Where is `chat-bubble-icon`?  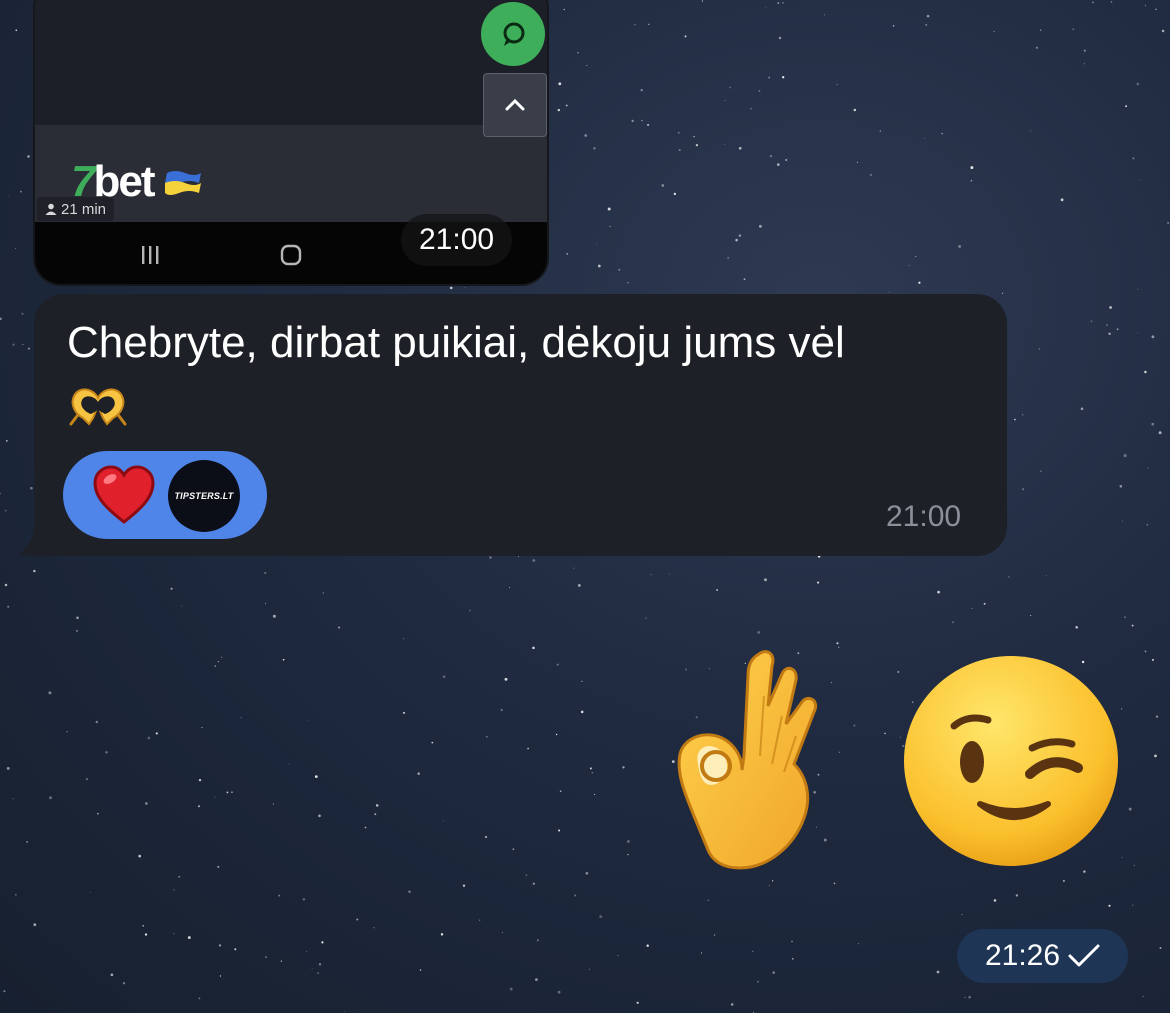 chat-bubble-icon is located at coordinates (513, 34).